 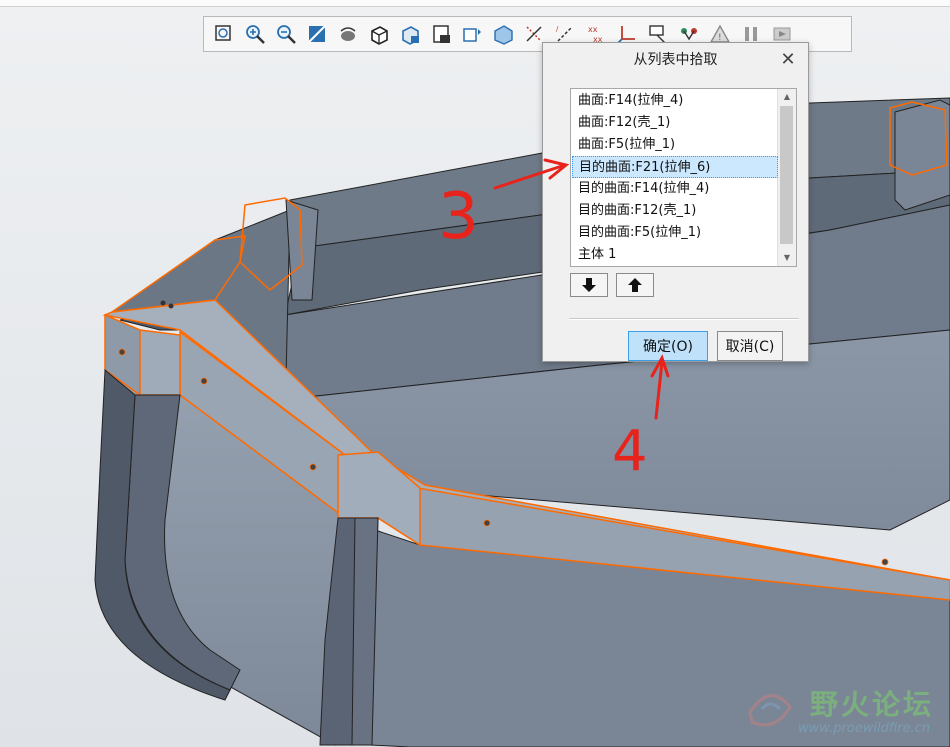 What do you see at coordinates (872, 704) in the screenshot?
I see `watermark-title: 野火论坛` at bounding box center [872, 704].